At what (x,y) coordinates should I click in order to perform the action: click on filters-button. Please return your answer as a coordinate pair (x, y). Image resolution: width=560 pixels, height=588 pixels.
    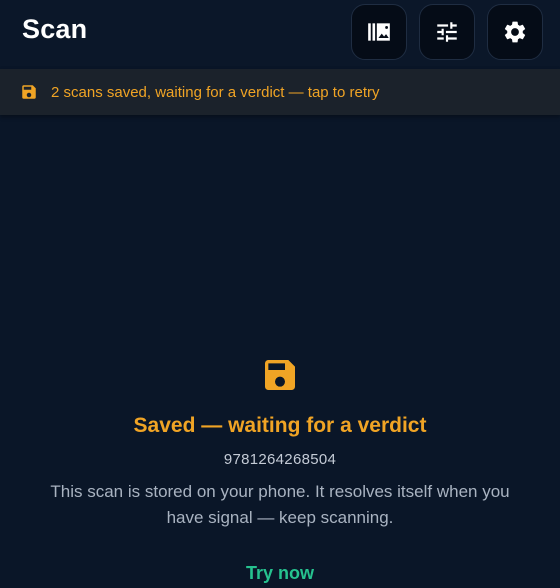
    Looking at the image, I should click on (447, 32).